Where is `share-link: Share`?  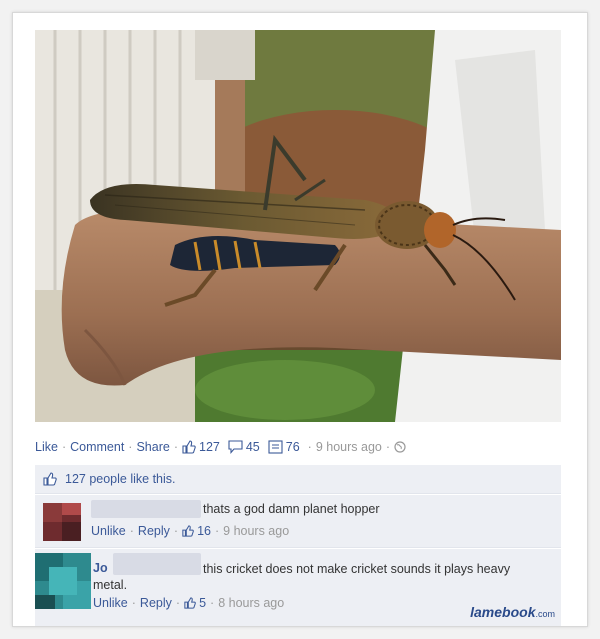
share-link: Share is located at coordinates (152, 447).